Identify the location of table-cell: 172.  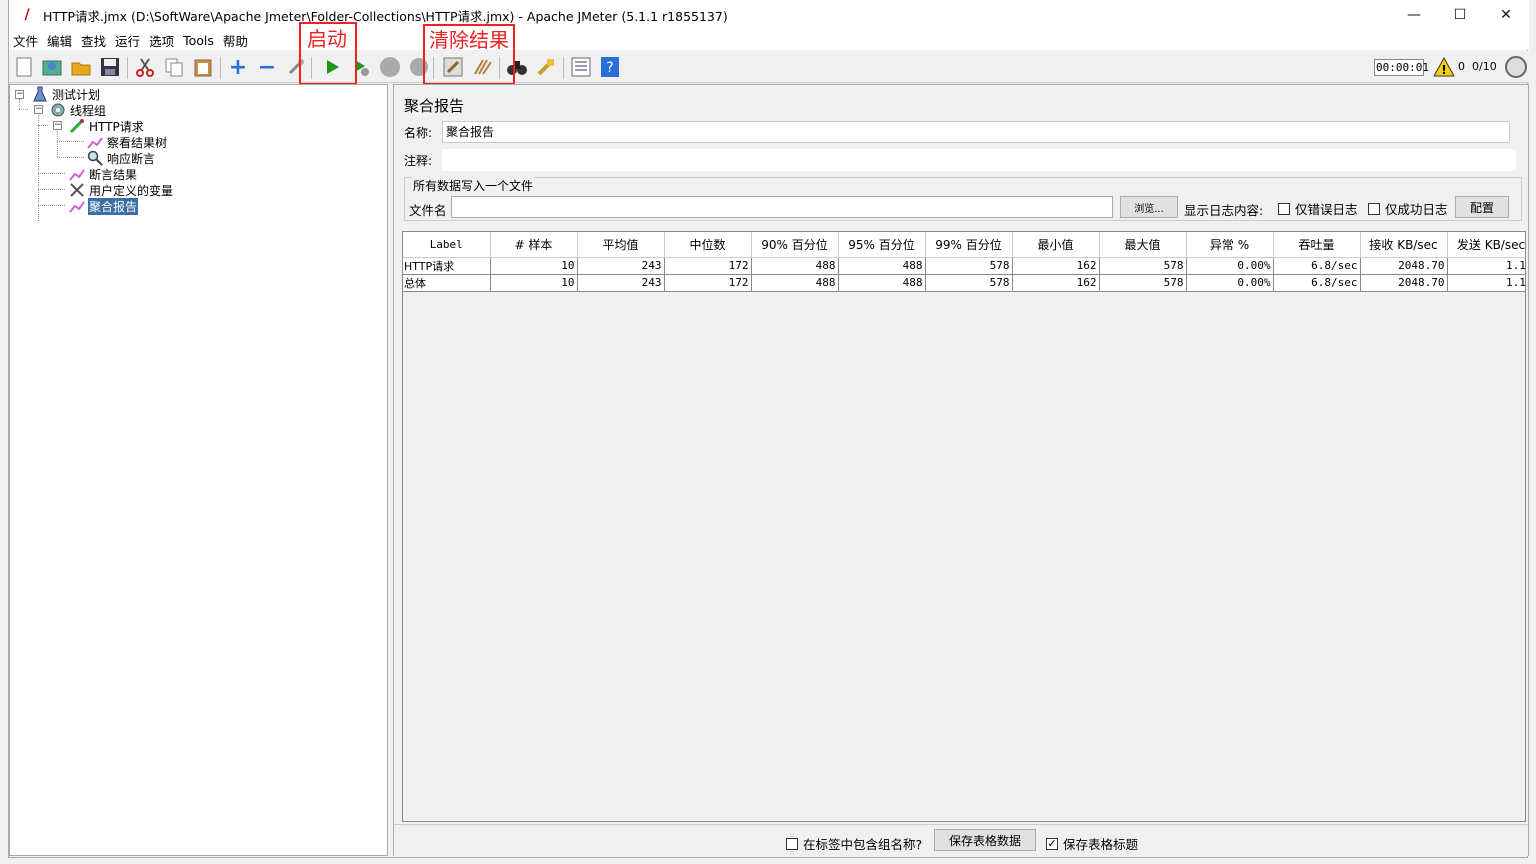
(708, 266).